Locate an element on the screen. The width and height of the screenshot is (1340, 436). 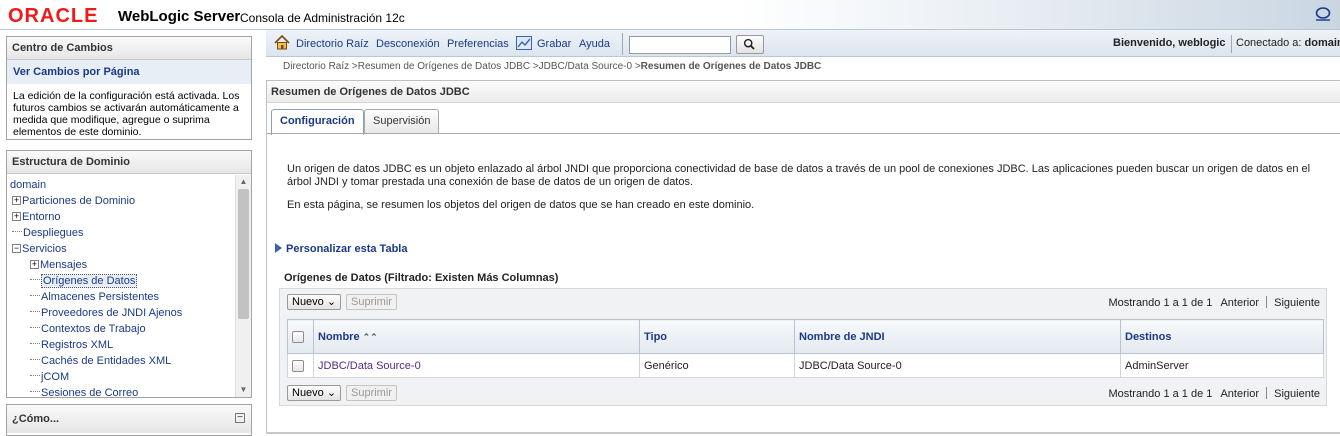
tree-item: +Particiones de Dominio is located at coordinates (122, 201).